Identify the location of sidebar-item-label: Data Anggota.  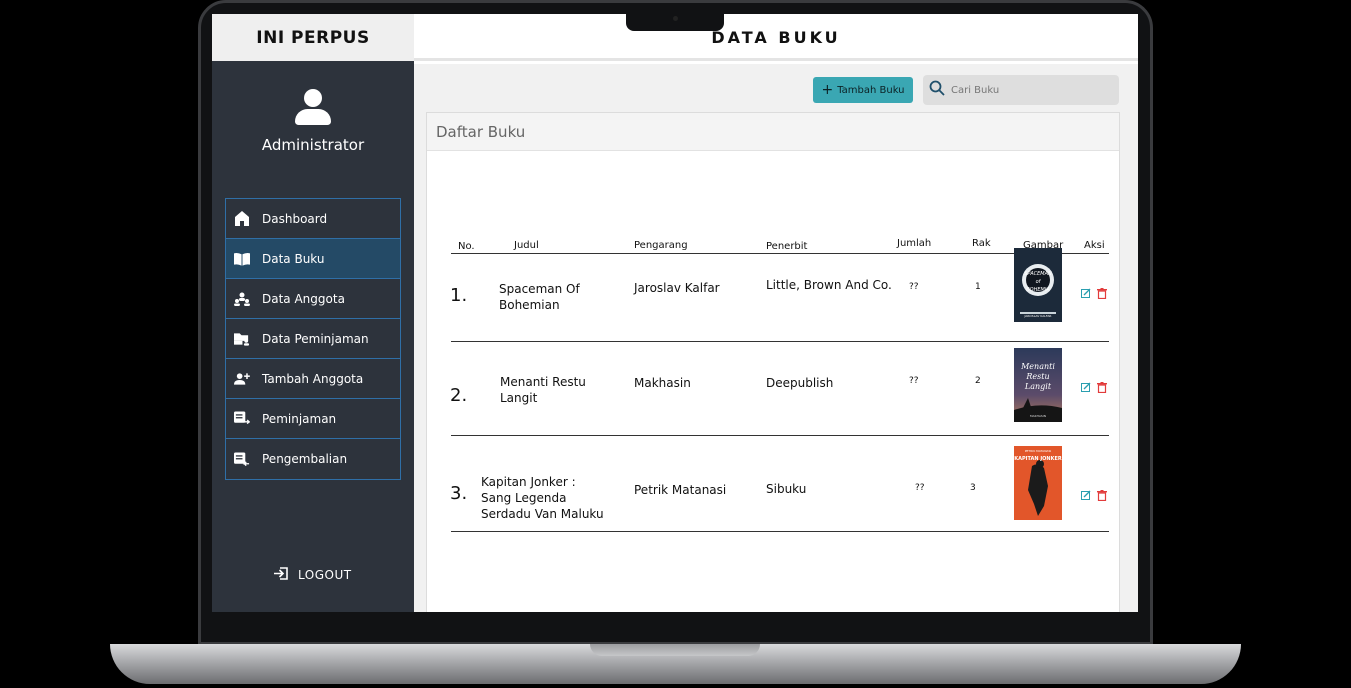
(303, 298).